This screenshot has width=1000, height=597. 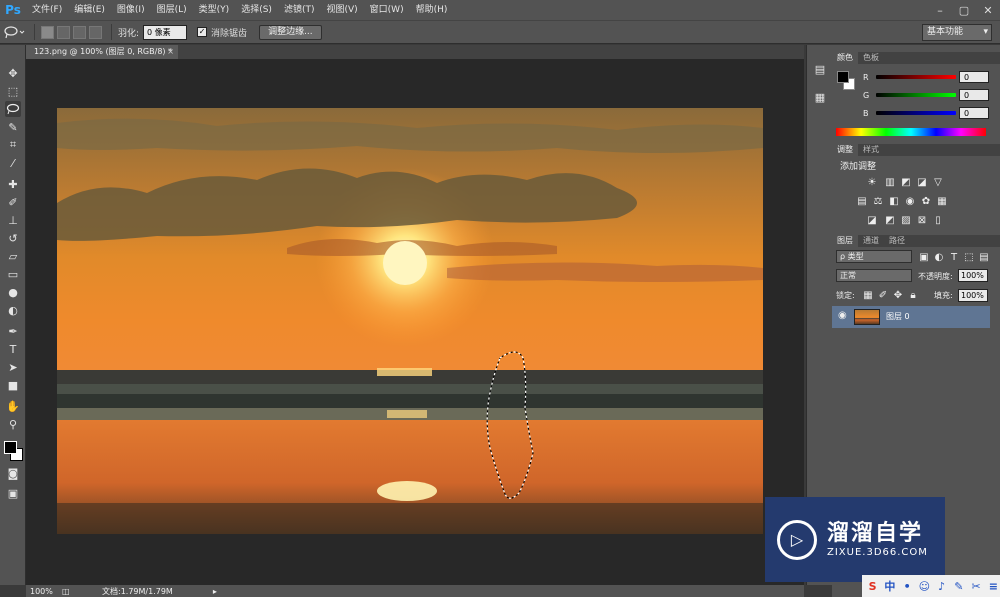 What do you see at coordinates (941, 586) in the screenshot?
I see `ime-mic-icon: ♪` at bounding box center [941, 586].